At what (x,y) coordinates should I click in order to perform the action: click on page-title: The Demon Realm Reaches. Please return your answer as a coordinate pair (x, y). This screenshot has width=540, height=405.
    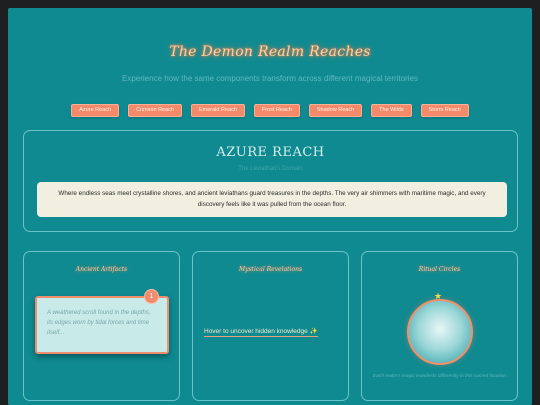
    Looking at the image, I should click on (270, 52).